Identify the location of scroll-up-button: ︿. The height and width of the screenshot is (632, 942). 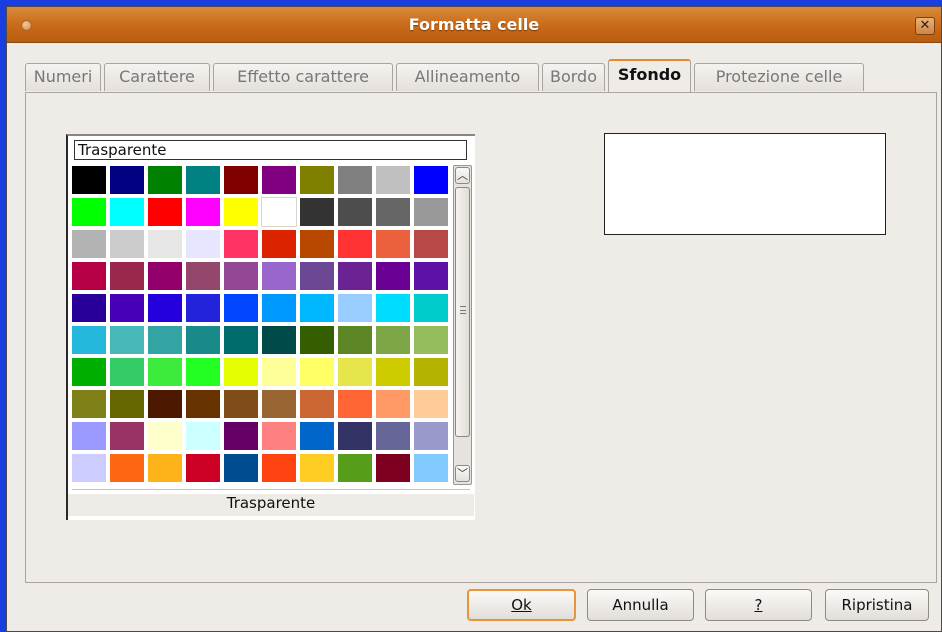
(462, 175).